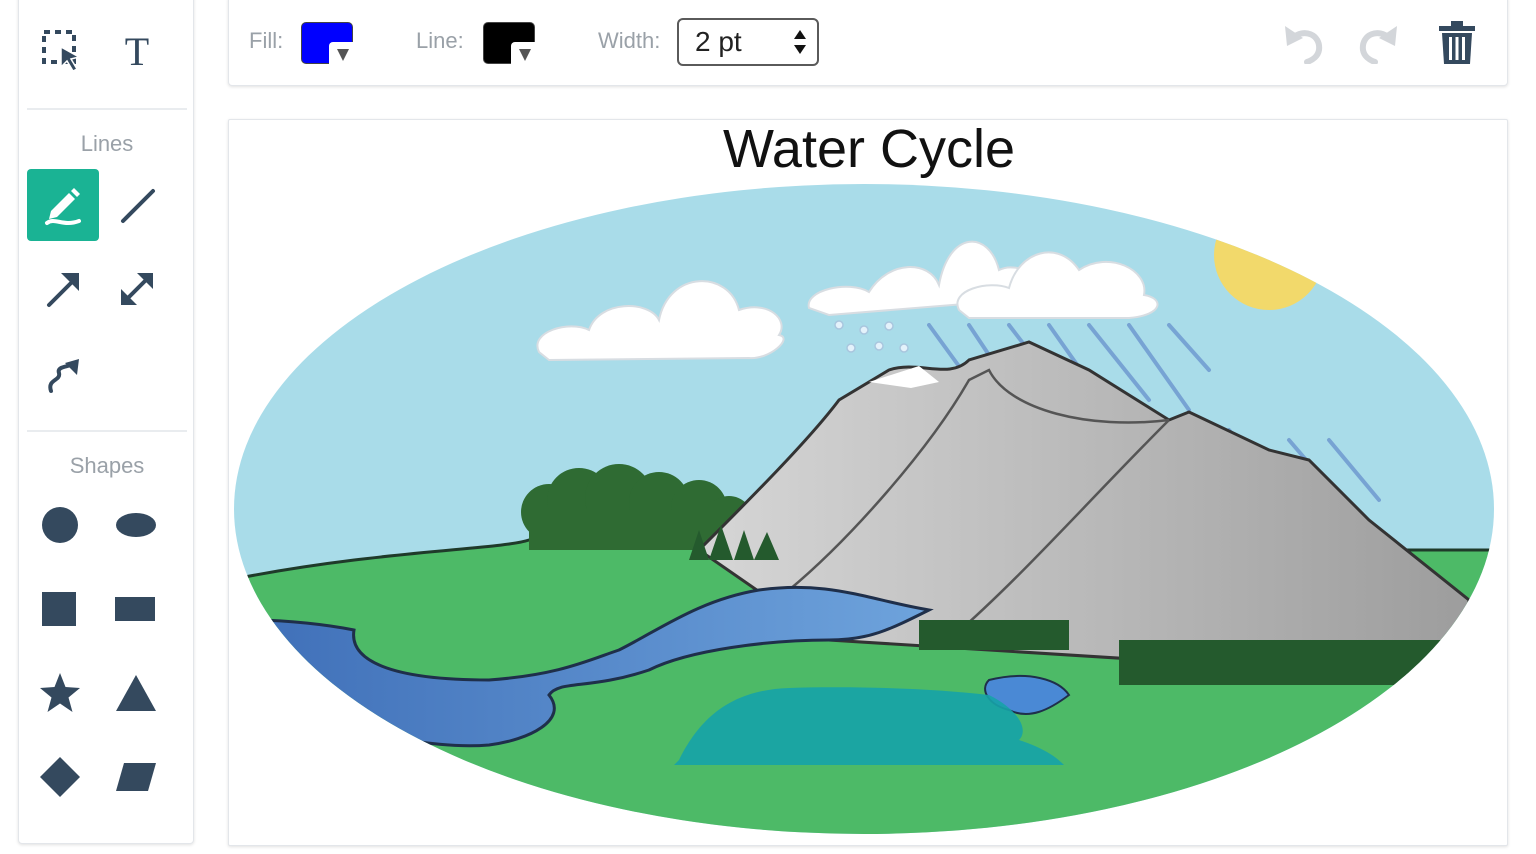  I want to click on redo-button, so click(1379, 44).